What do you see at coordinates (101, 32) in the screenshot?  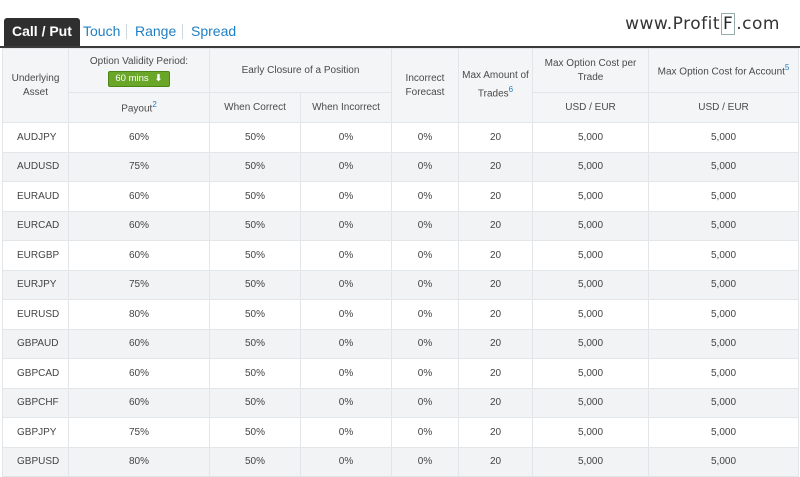 I see `tab-touch: Touch` at bounding box center [101, 32].